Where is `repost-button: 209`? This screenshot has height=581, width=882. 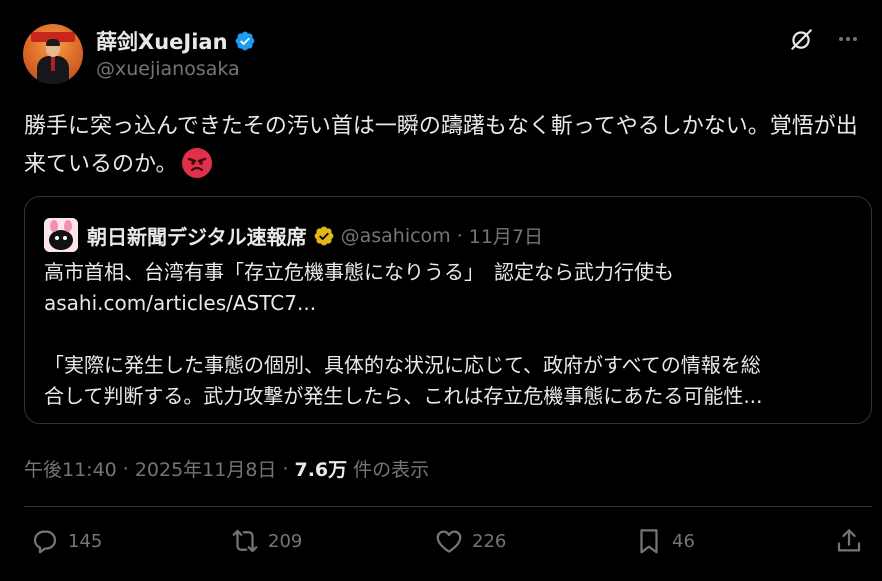 repost-button: 209 is located at coordinates (266, 541).